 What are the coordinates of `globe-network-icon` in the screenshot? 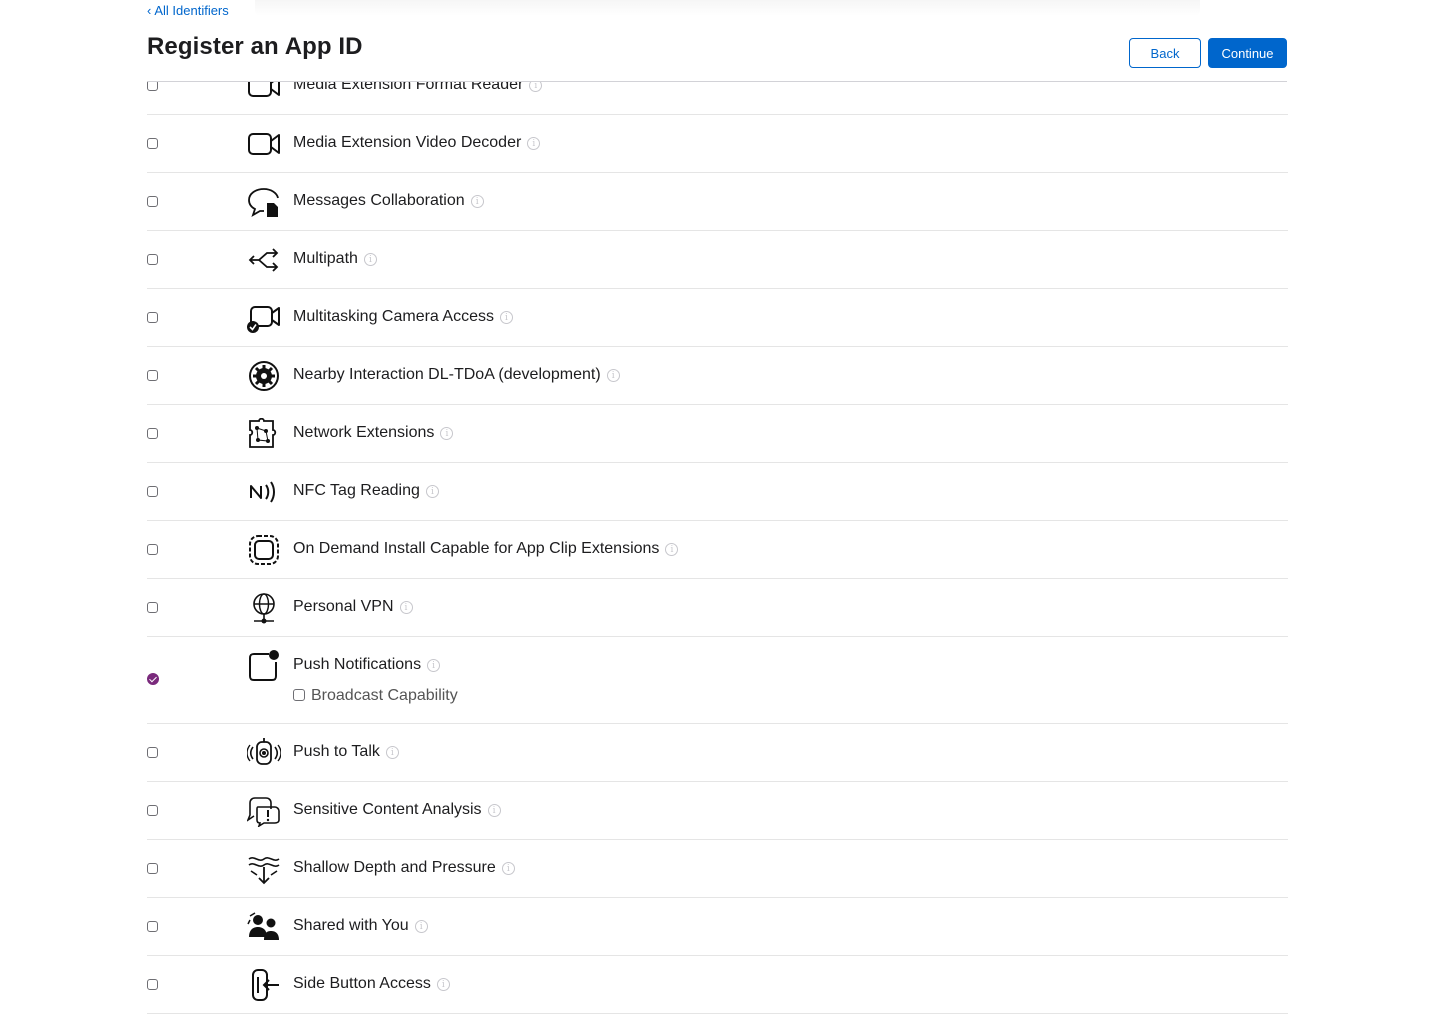 It's located at (264, 608).